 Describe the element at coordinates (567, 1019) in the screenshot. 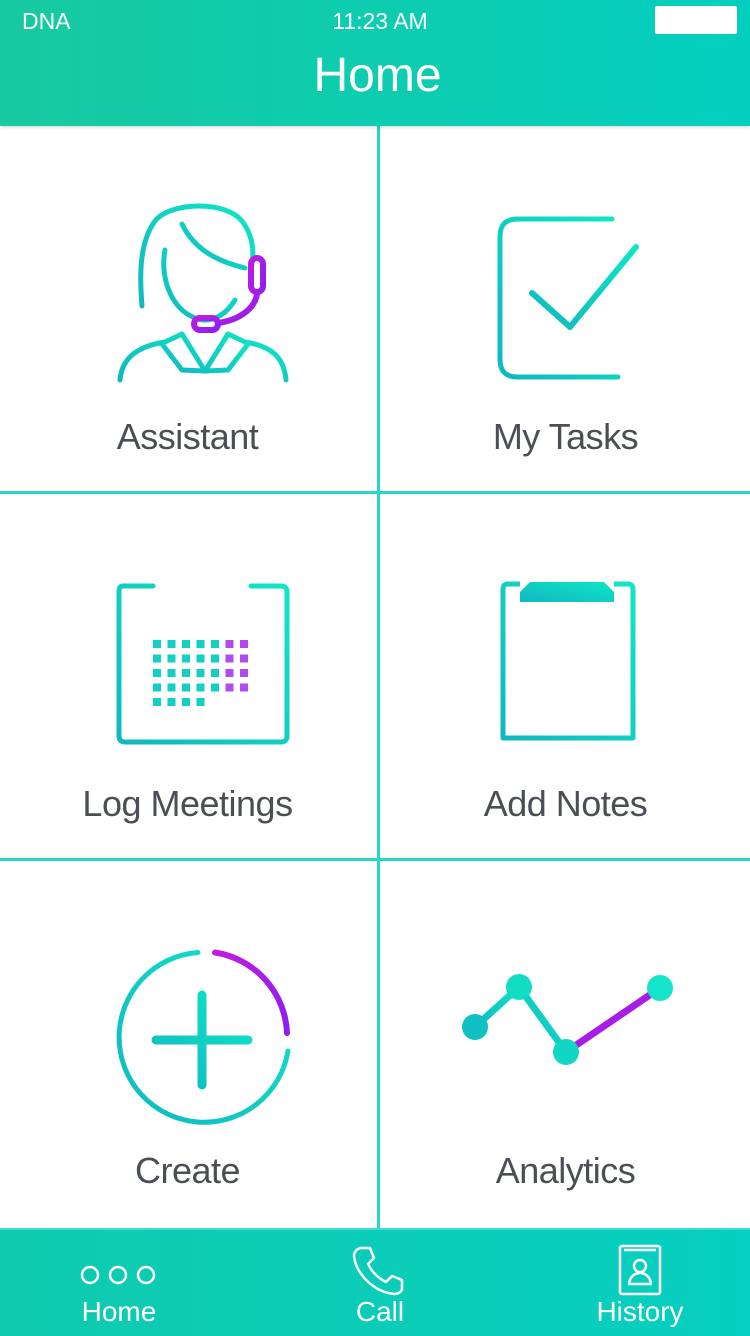

I see `line-graph-icon` at that location.